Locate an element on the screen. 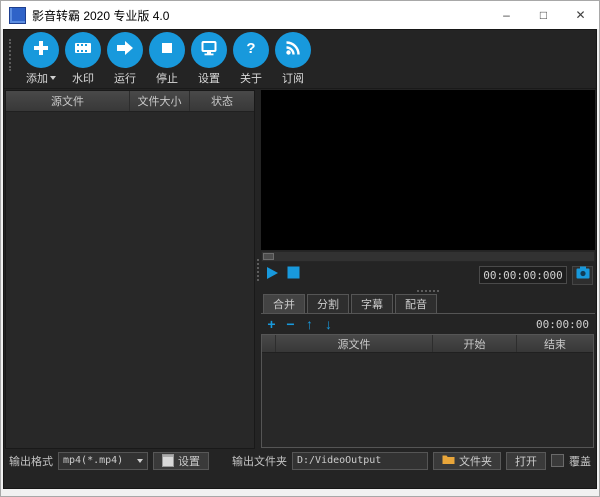 The width and height of the screenshot is (600, 497). player-controls: 00:00:00:000 is located at coordinates (428, 275).